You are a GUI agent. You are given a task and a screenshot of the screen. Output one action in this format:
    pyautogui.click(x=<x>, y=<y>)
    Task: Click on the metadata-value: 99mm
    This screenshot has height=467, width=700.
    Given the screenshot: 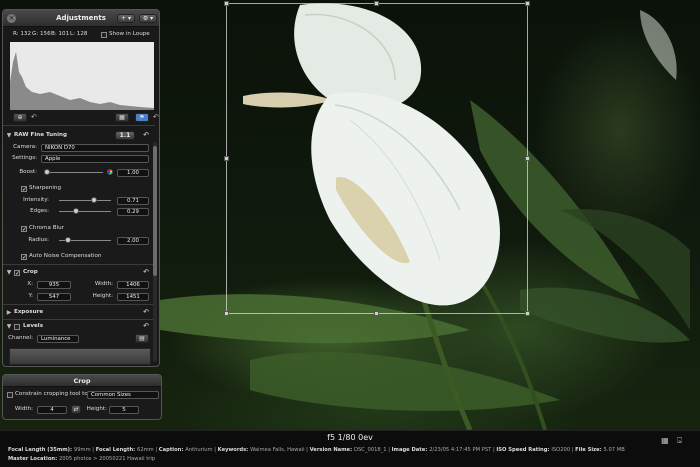 What is the action you would take?
    pyautogui.click(x=82, y=450)
    